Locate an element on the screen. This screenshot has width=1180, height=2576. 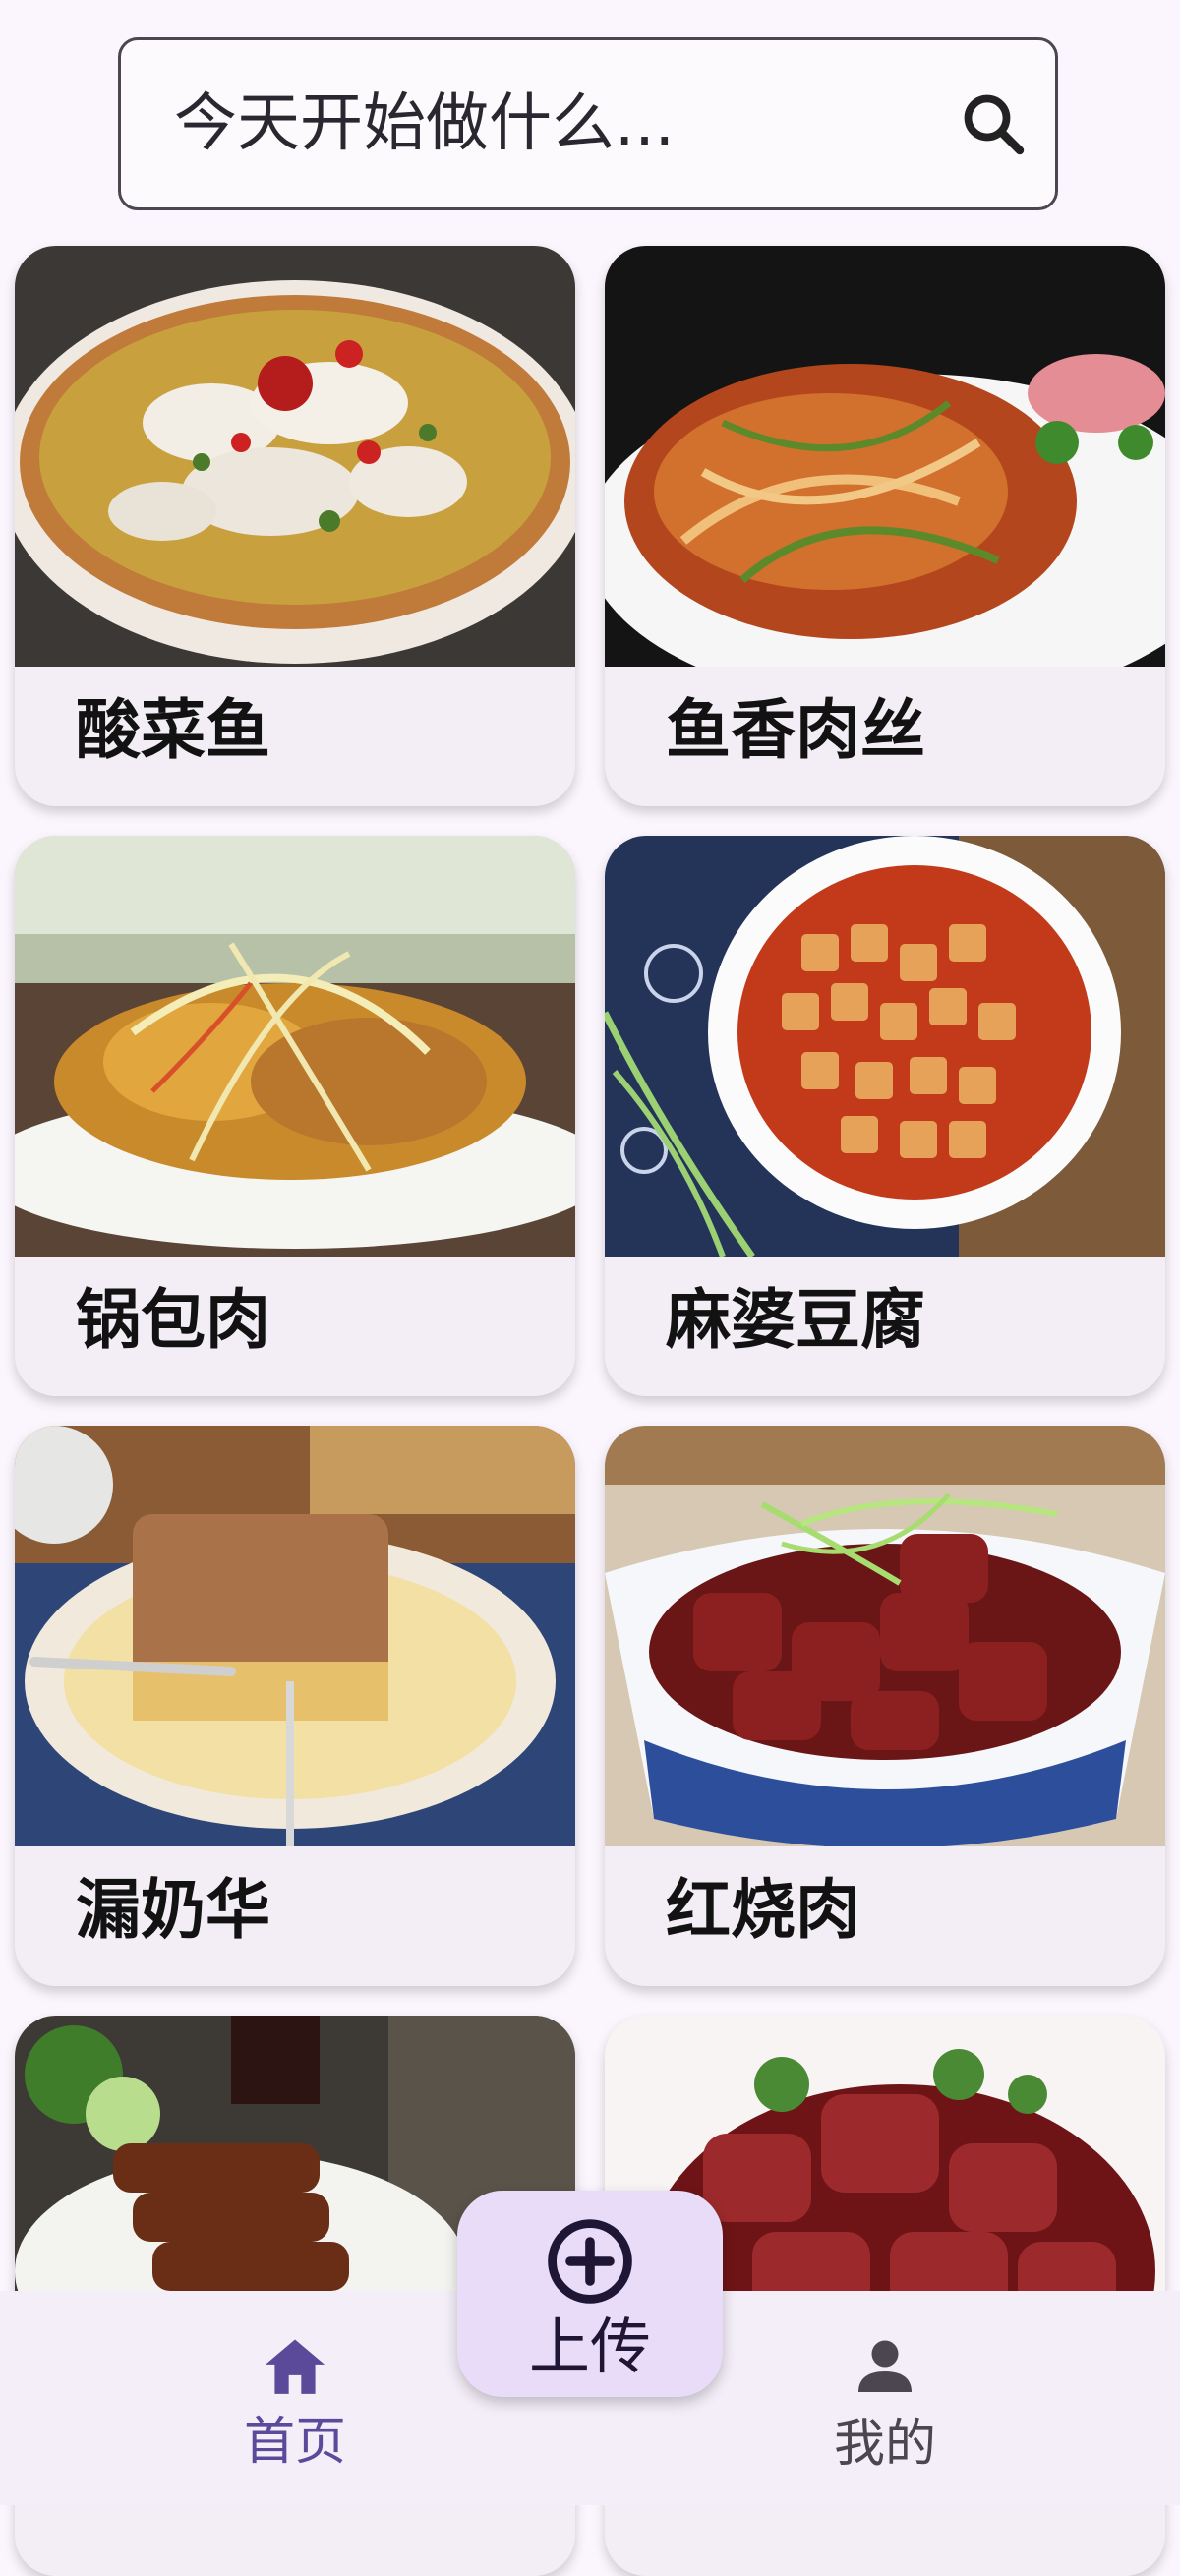
dish-card-hongshaorou: 红烧肉 is located at coordinates (885, 1706).